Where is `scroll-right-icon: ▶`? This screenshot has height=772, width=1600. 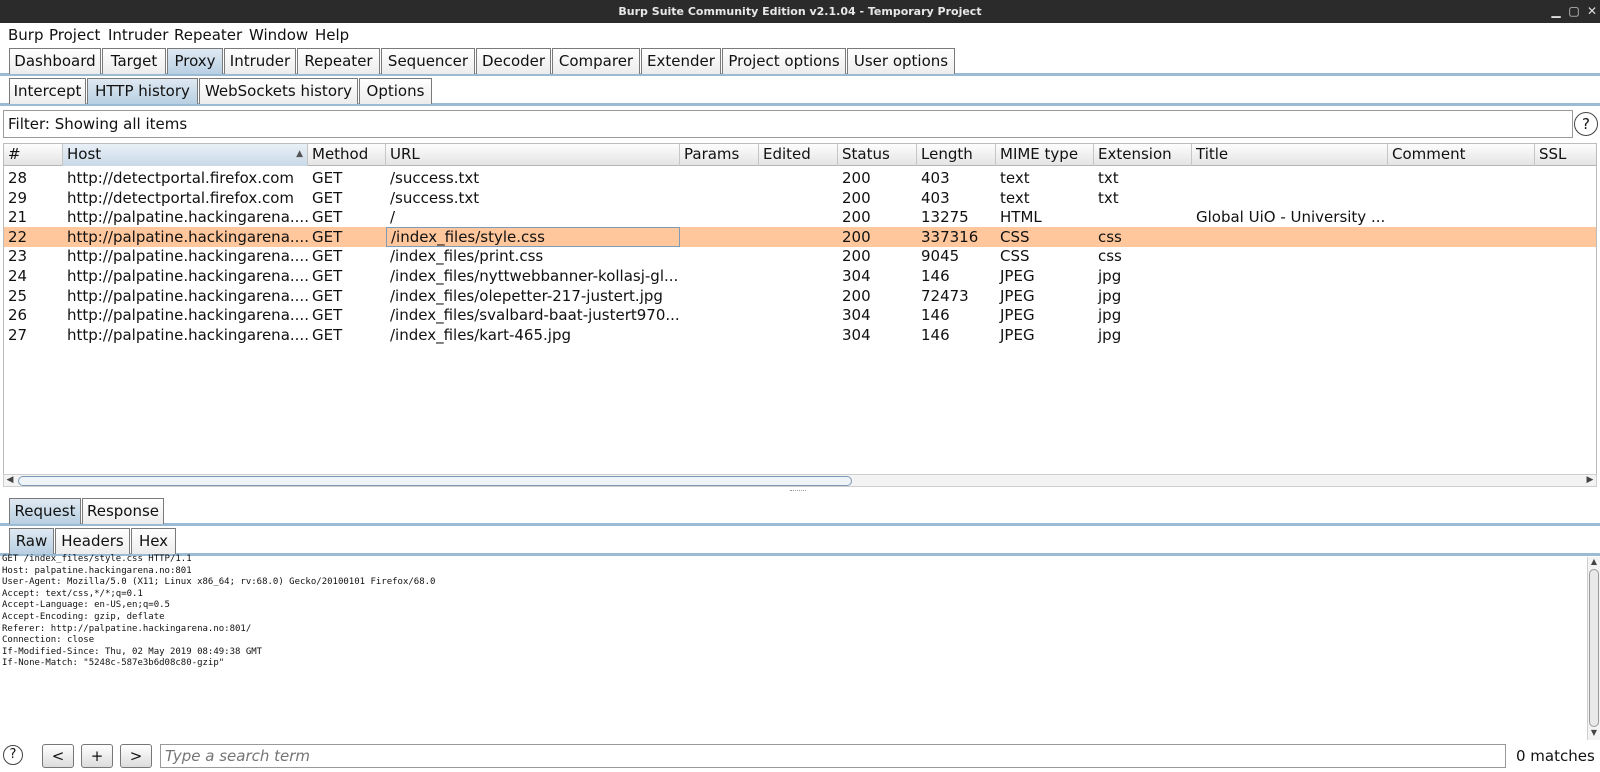
scroll-right-icon: ▶ is located at coordinates (1590, 480).